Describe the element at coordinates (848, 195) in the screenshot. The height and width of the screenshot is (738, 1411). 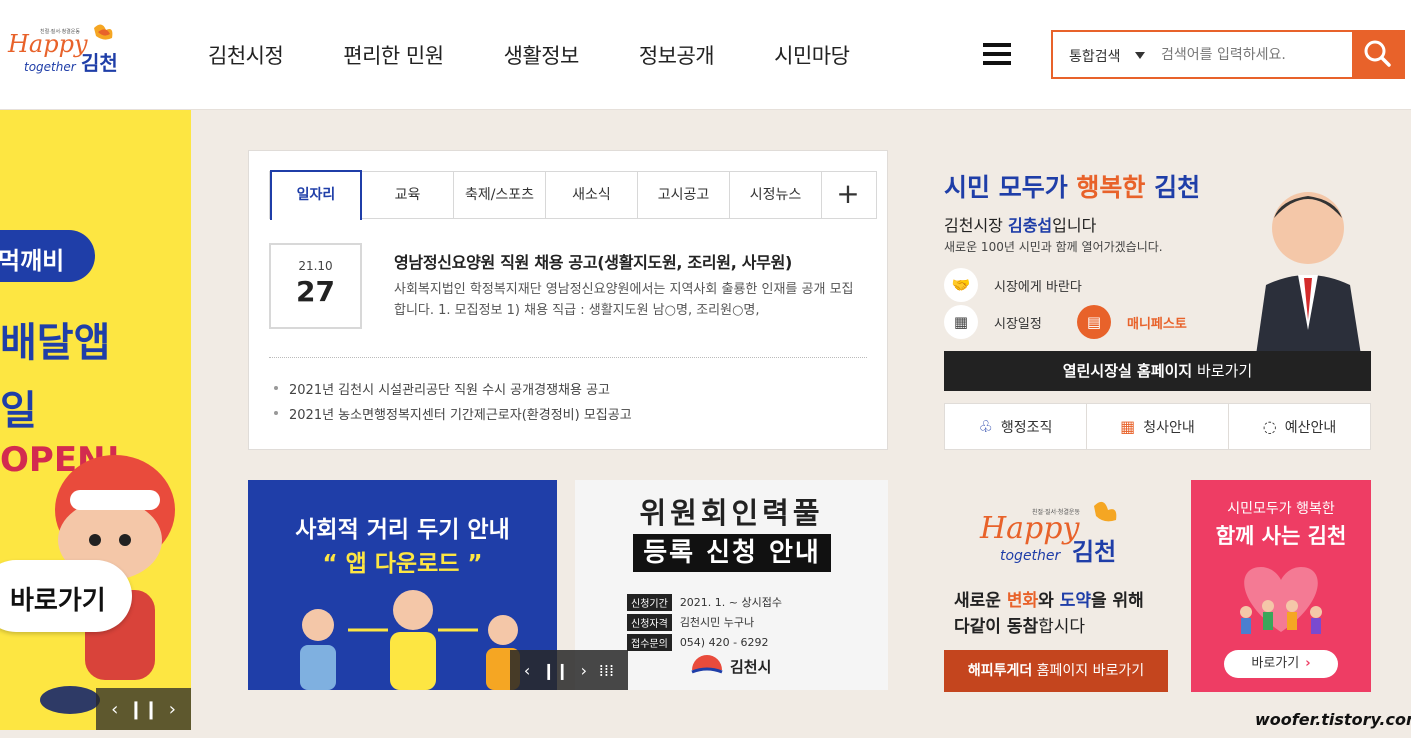
I see `more-icon: +` at that location.